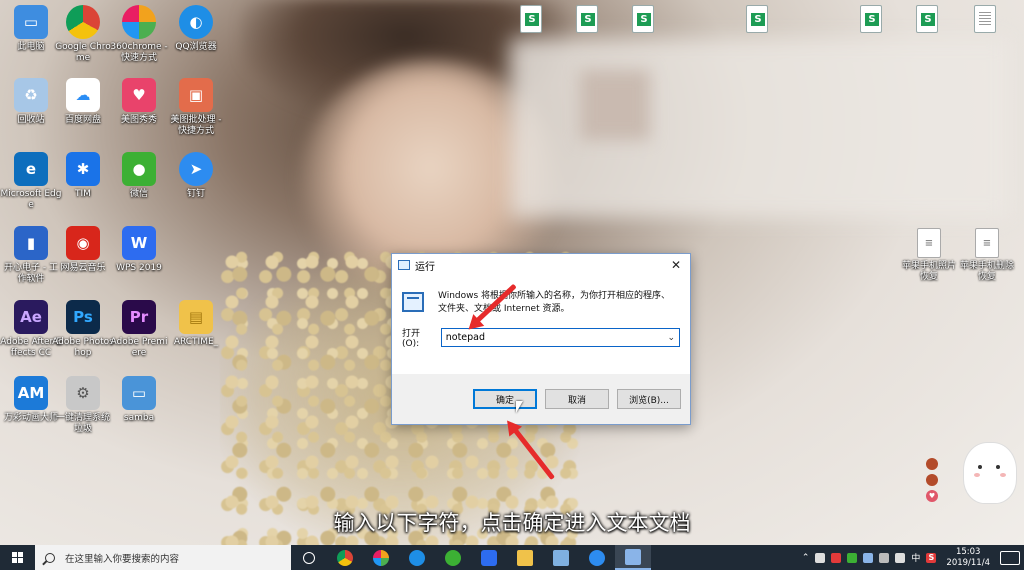  I want to click on recycle-bin-icon: ♻, so click(31, 95).